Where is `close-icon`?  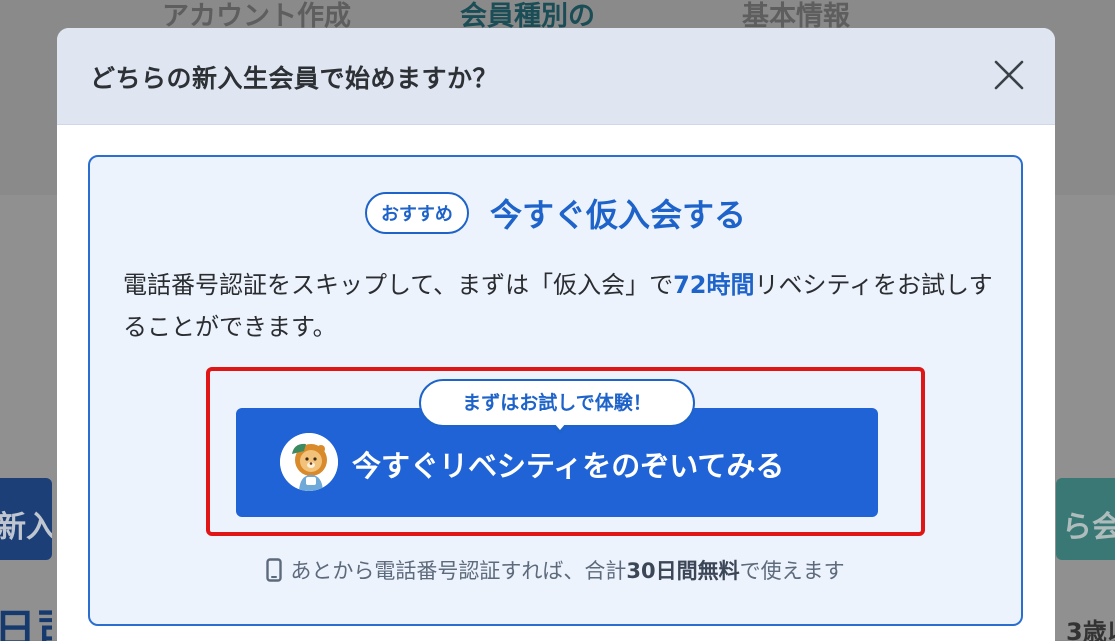 close-icon is located at coordinates (1009, 75).